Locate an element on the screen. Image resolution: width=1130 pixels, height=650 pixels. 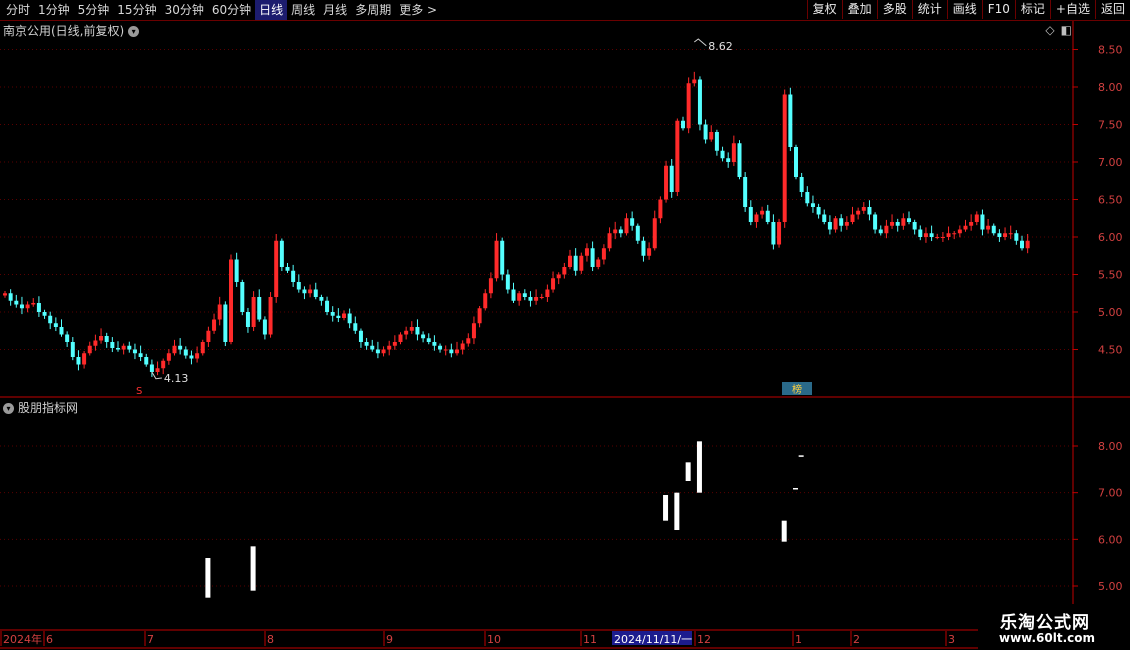
xaxis-label: 2 is located at coordinates (856, 639).